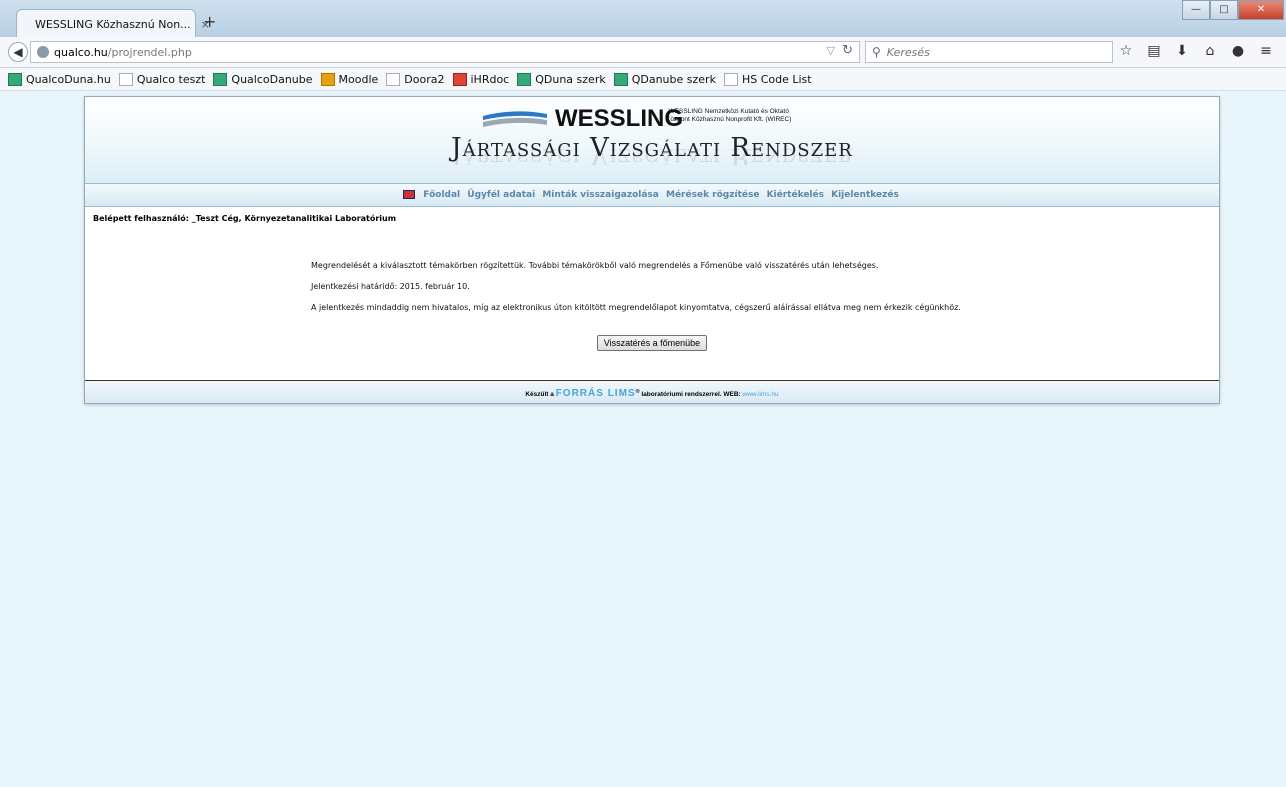 Image resolution: width=1286 pixels, height=787 pixels. I want to click on bookmark-item: HS Code List, so click(767, 79).